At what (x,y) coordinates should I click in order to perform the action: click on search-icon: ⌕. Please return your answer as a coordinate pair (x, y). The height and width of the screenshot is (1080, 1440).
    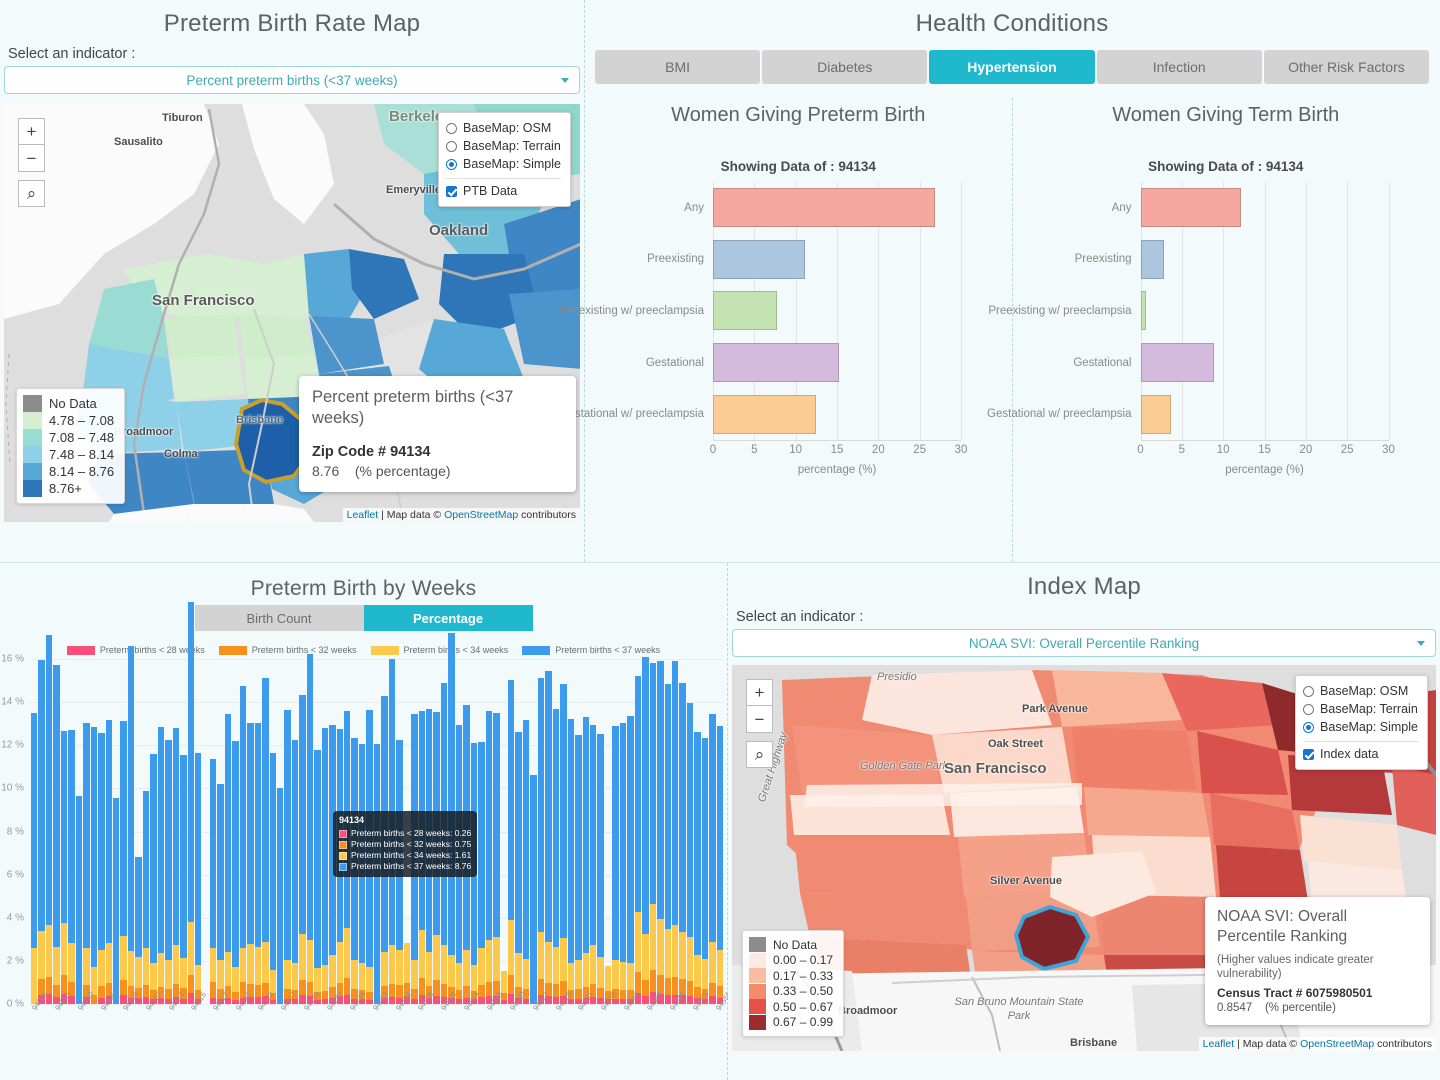
    Looking at the image, I should click on (31, 193).